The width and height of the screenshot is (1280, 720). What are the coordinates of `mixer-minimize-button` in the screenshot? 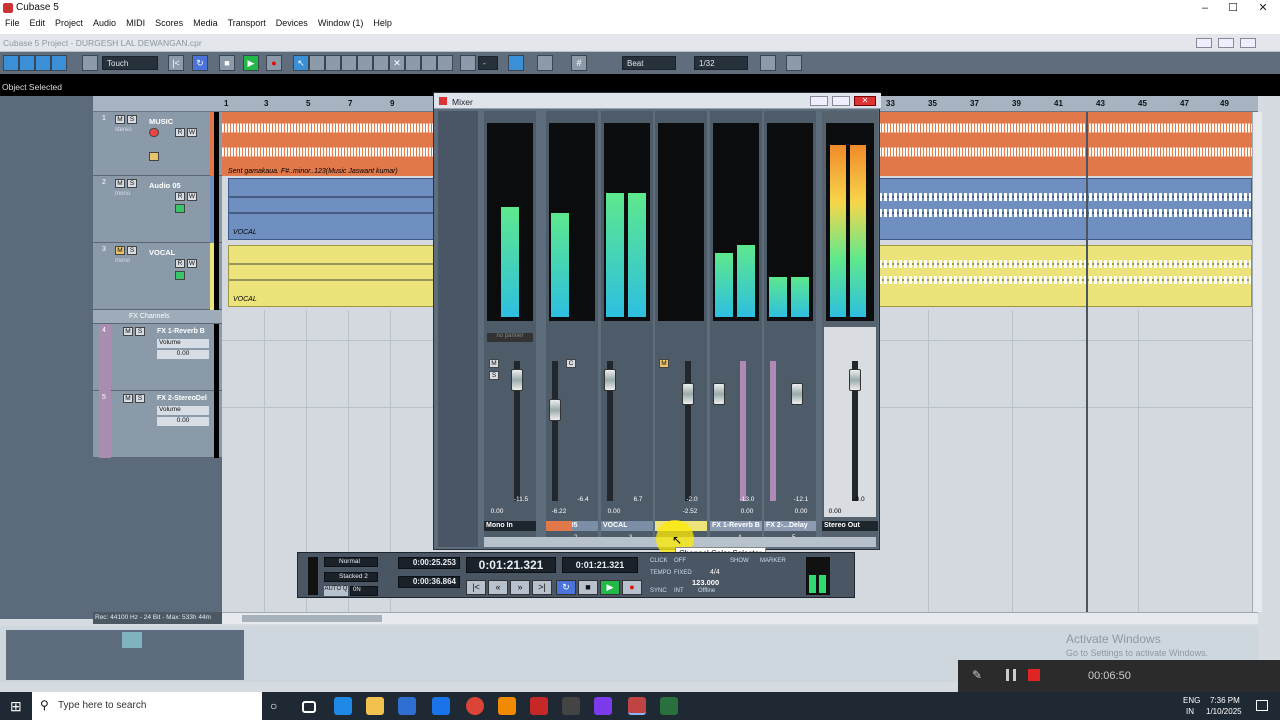 It's located at (819, 101).